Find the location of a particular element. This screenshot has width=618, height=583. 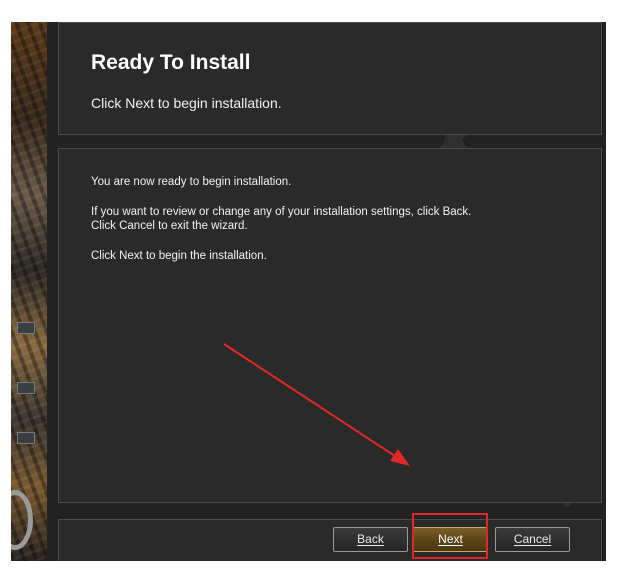

ready-message: You are now ready to begin installation. is located at coordinates (191, 182).